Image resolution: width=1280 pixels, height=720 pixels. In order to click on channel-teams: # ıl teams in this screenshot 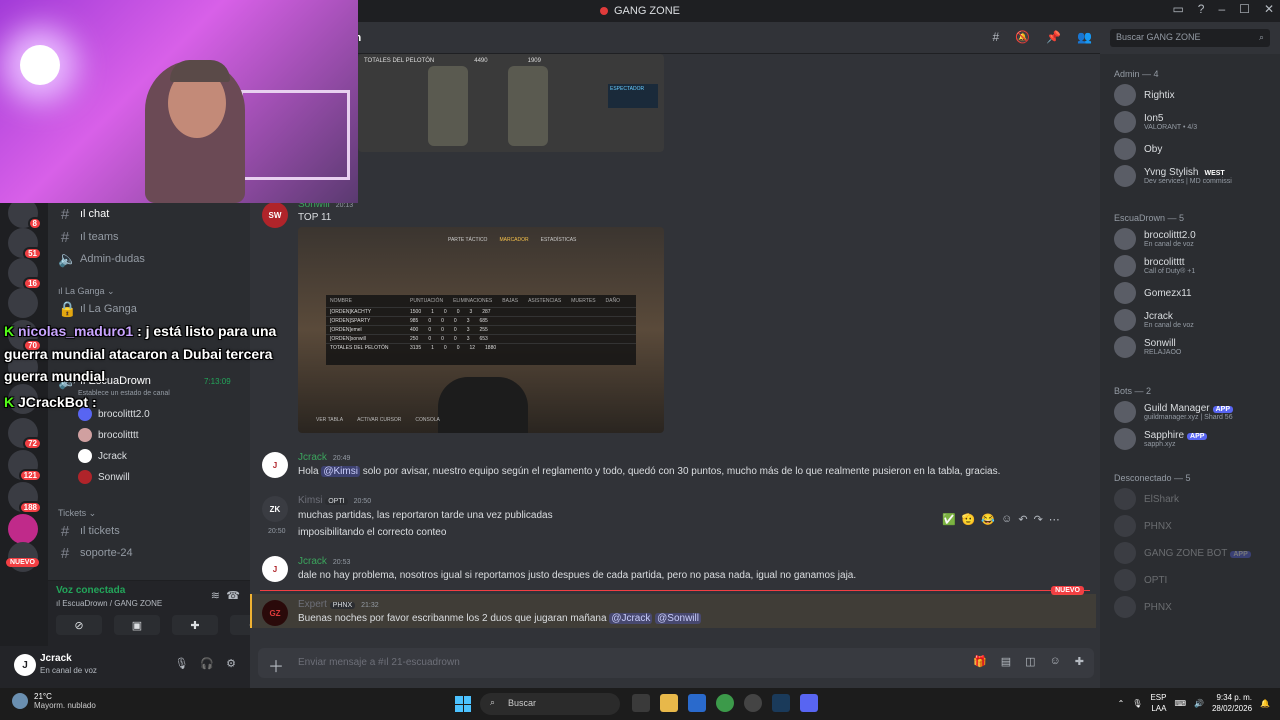, I will do `click(88, 237)`.